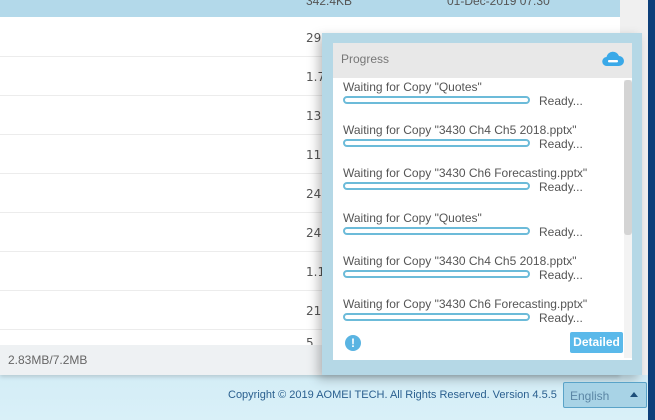 This screenshot has width=655, height=420. I want to click on progress-scrollbar, so click(628, 219).